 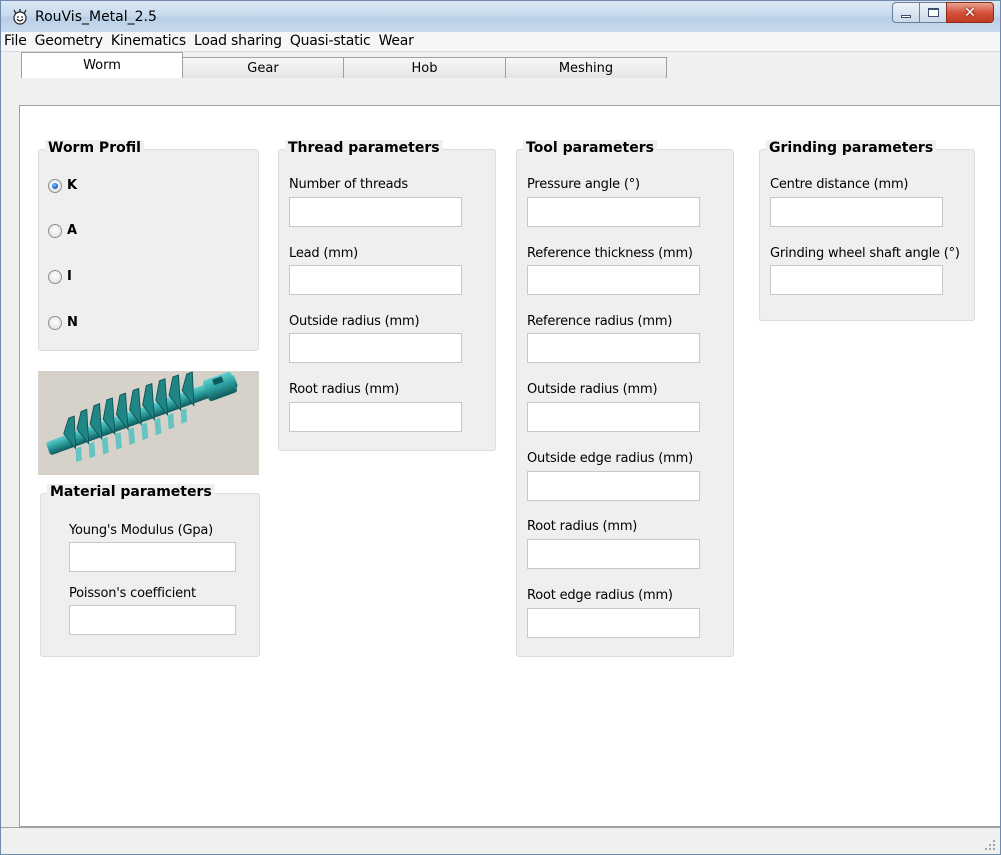 I want to click on poissons-coefficient-label: Poisson's coefficient, so click(x=132, y=593).